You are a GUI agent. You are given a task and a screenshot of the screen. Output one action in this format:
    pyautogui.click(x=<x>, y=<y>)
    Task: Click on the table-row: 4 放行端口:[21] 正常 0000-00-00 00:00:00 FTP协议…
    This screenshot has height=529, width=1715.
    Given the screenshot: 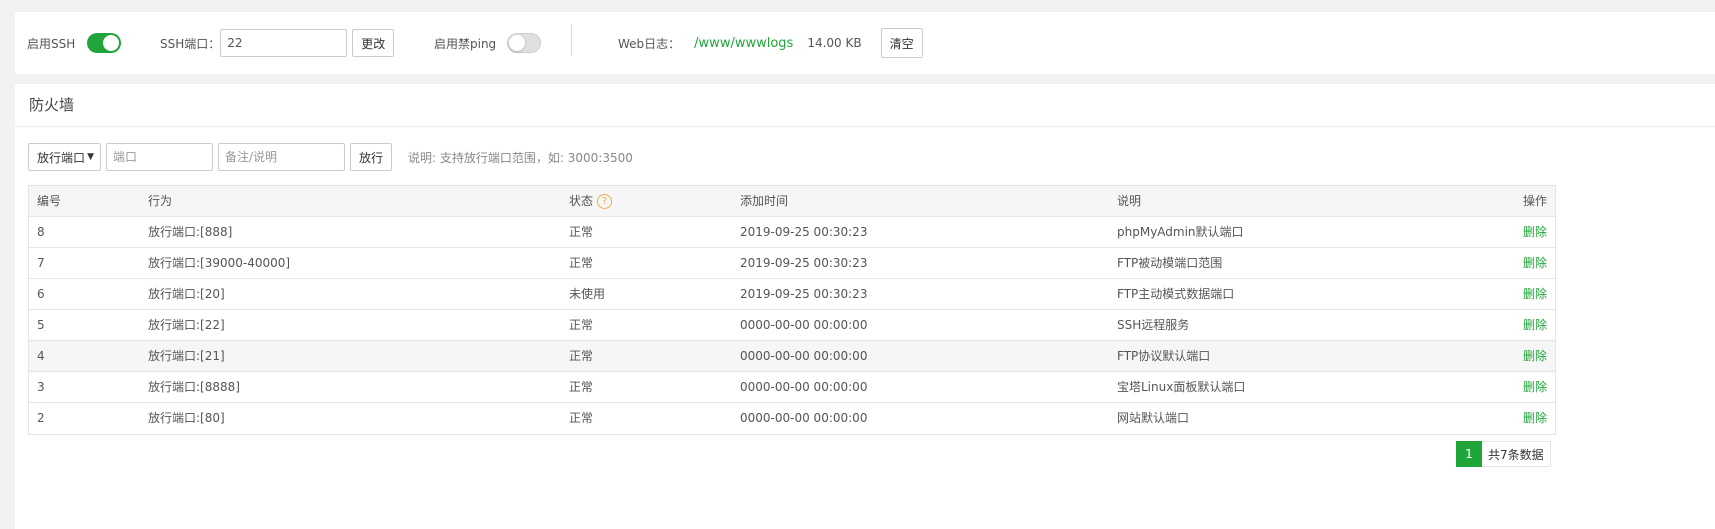 What is the action you would take?
    pyautogui.click(x=792, y=356)
    